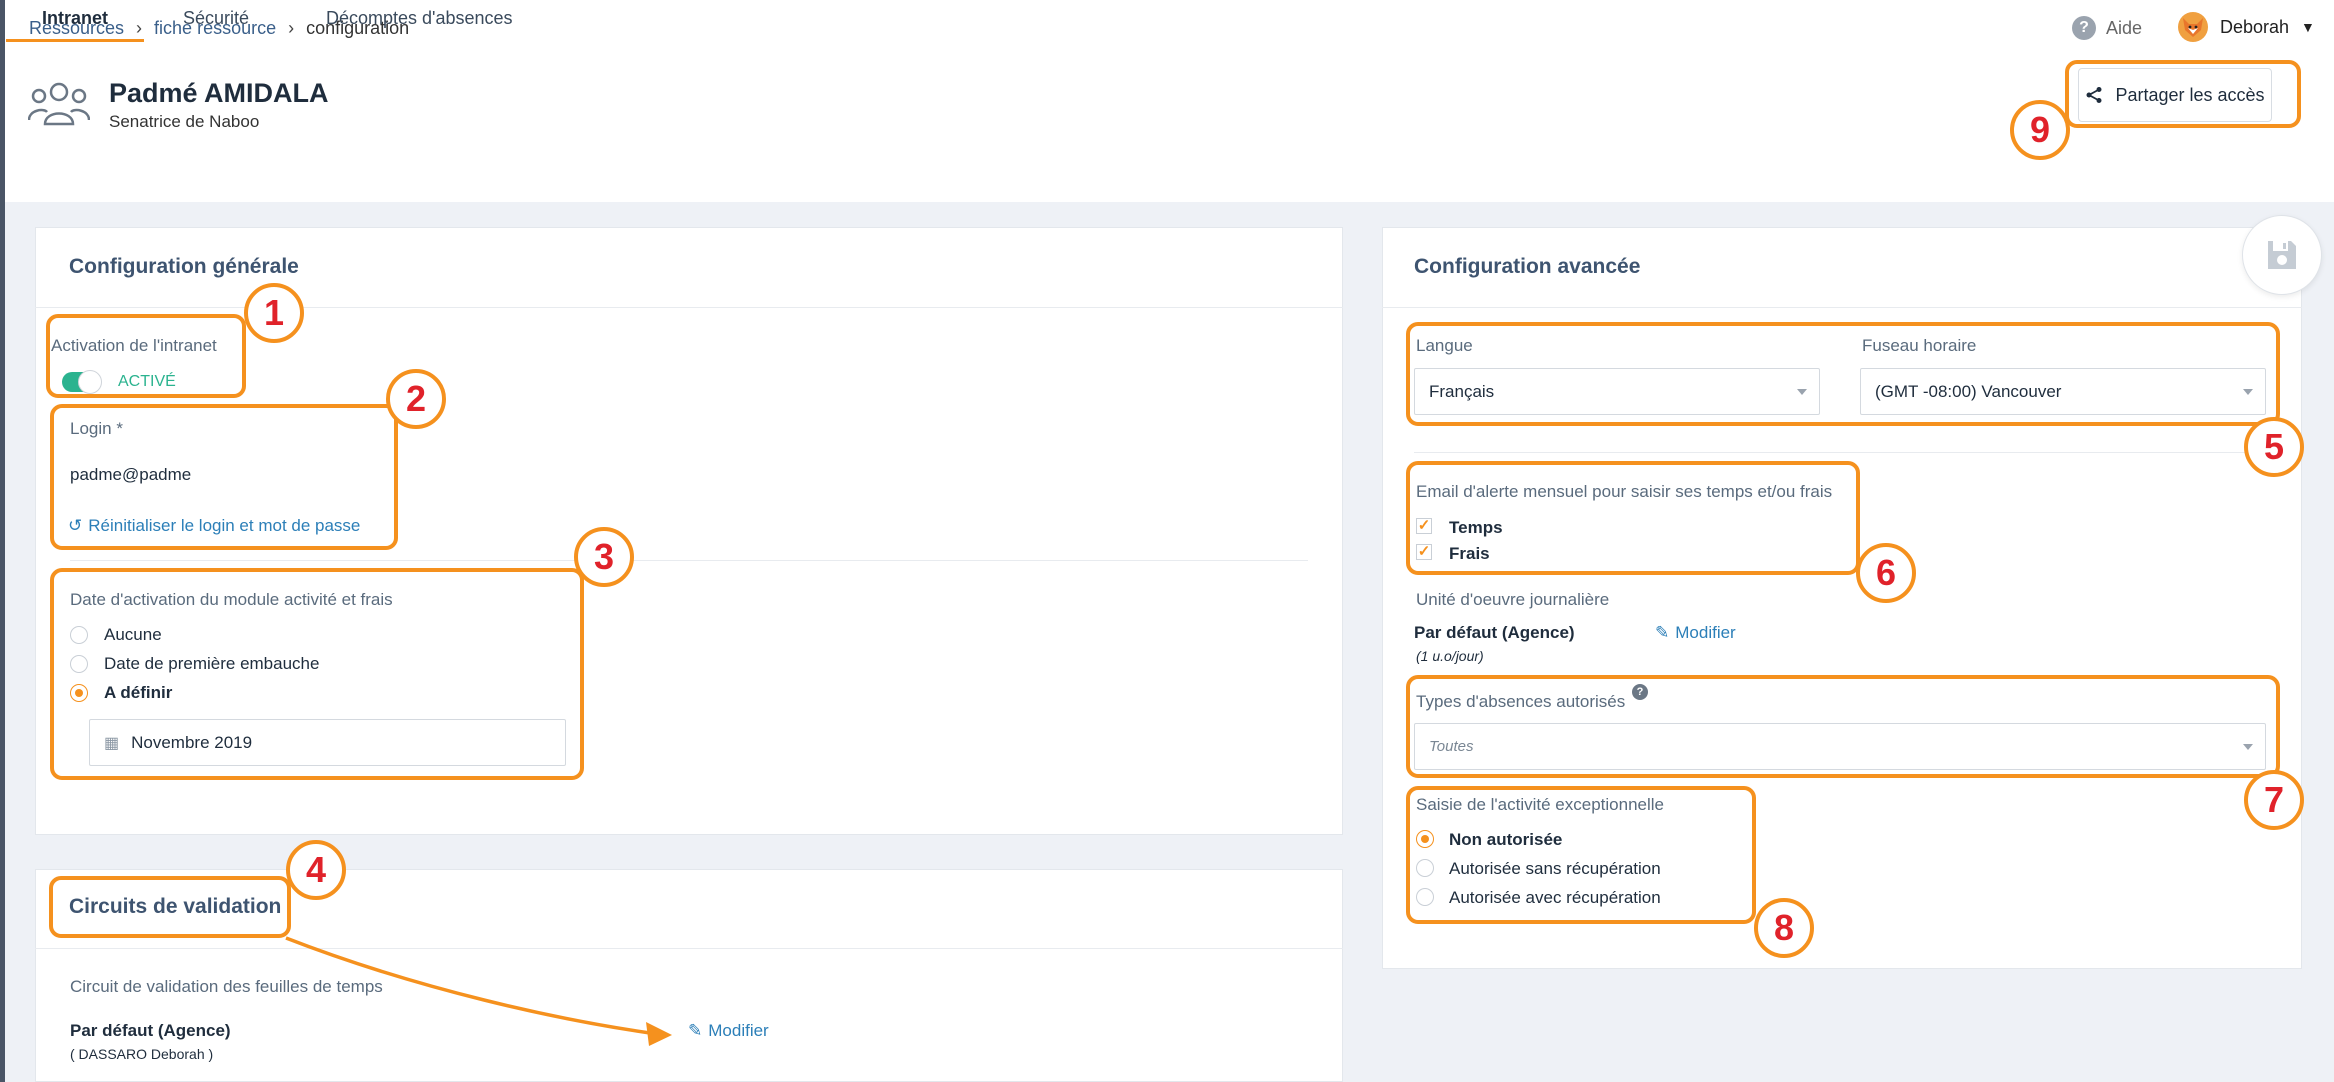 The image size is (2334, 1082). Describe the element at coordinates (2, 541) in the screenshot. I see `left-edge-bar` at that location.